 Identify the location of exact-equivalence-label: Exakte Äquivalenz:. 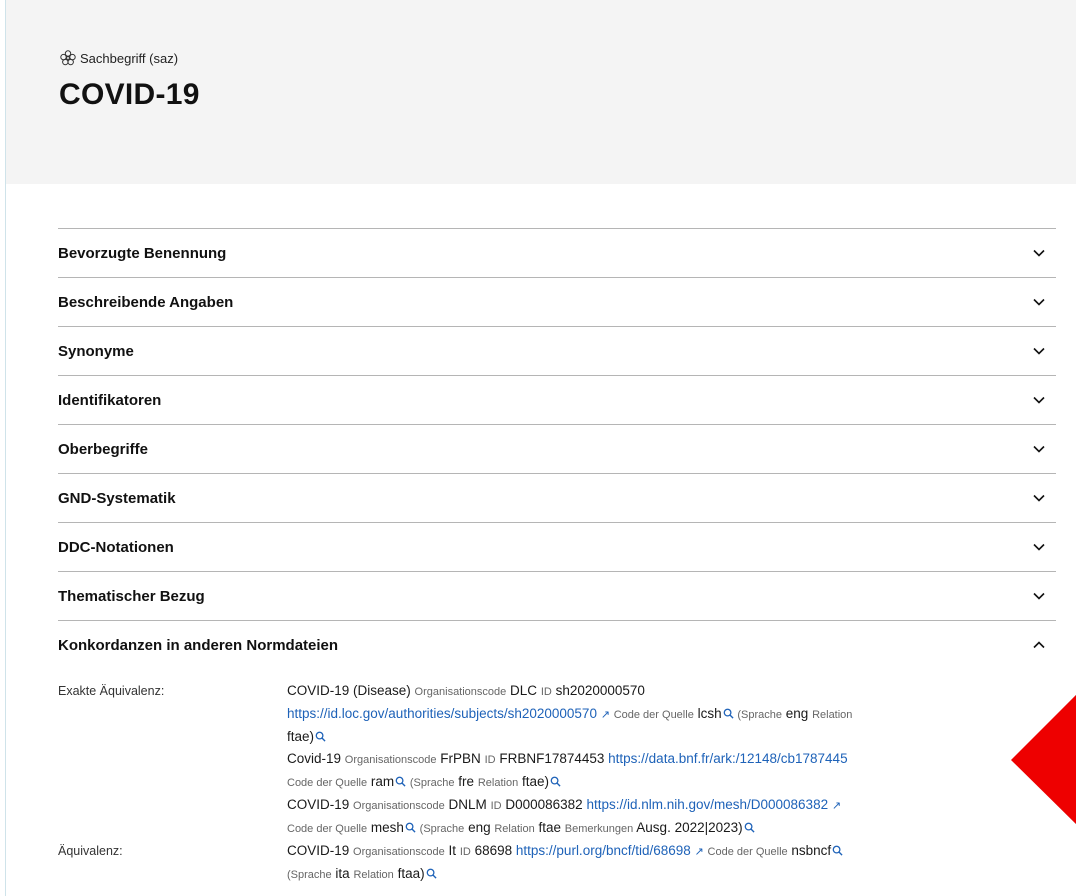
(111, 691).